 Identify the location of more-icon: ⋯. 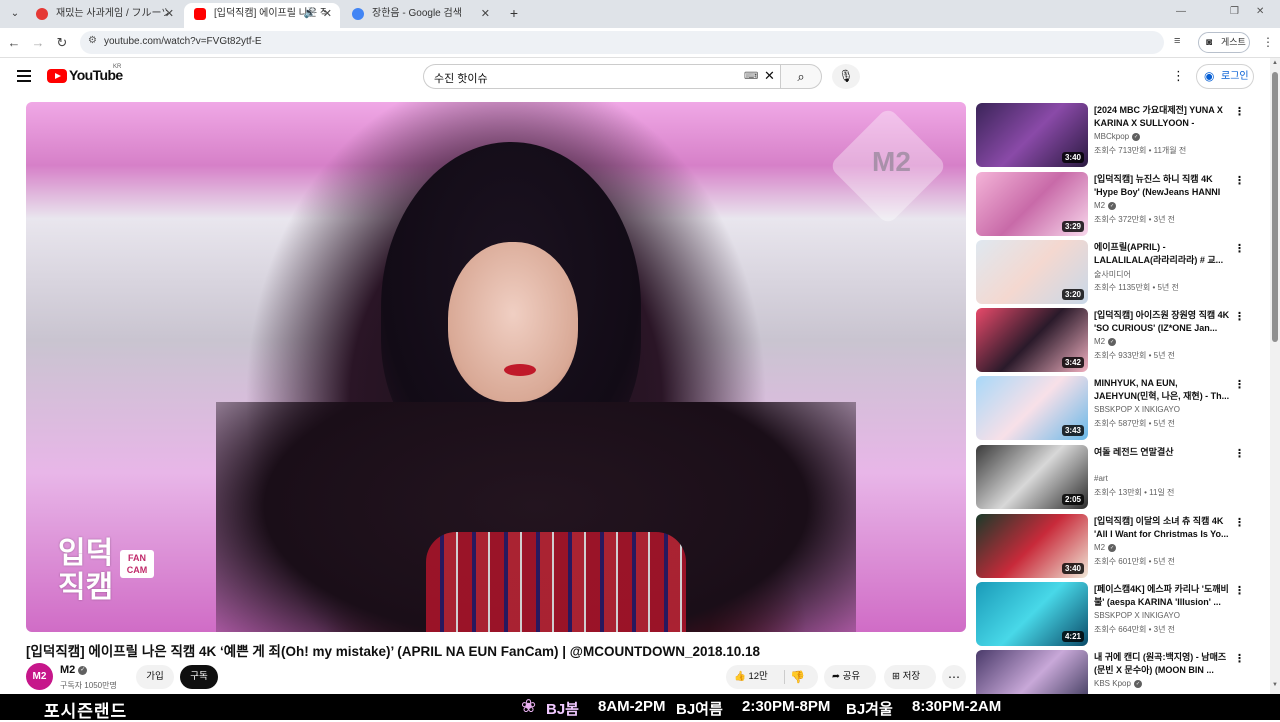
(954, 677).